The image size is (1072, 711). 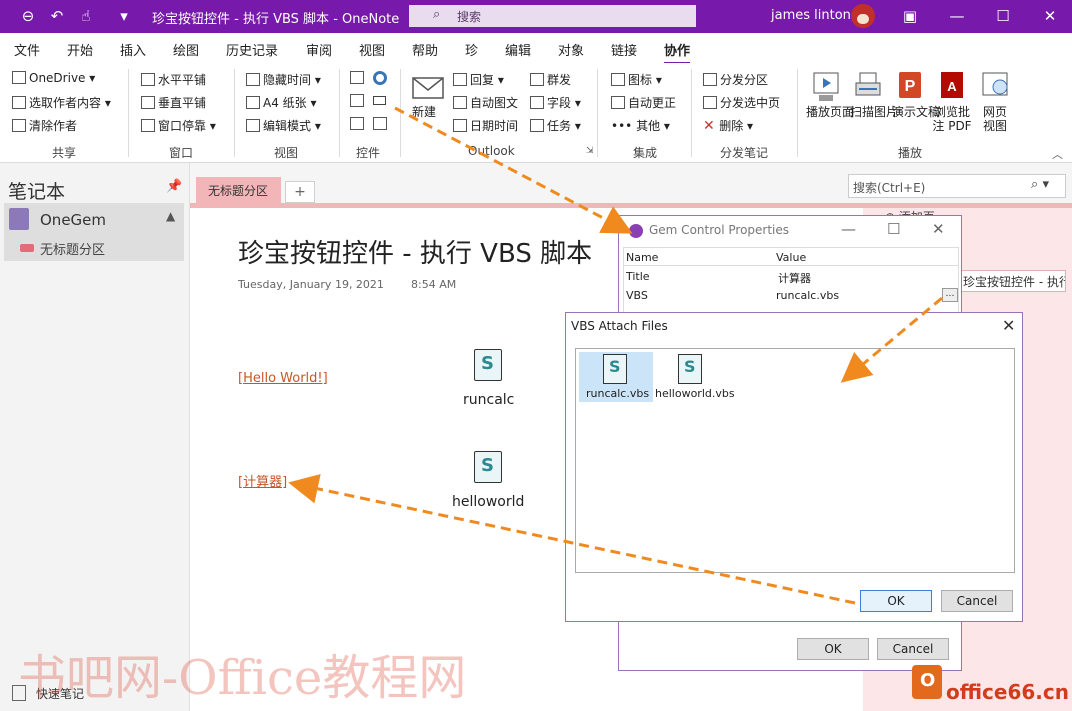 I want to click on edit-mode-button: 编辑模式 ▾, so click(x=283, y=125).